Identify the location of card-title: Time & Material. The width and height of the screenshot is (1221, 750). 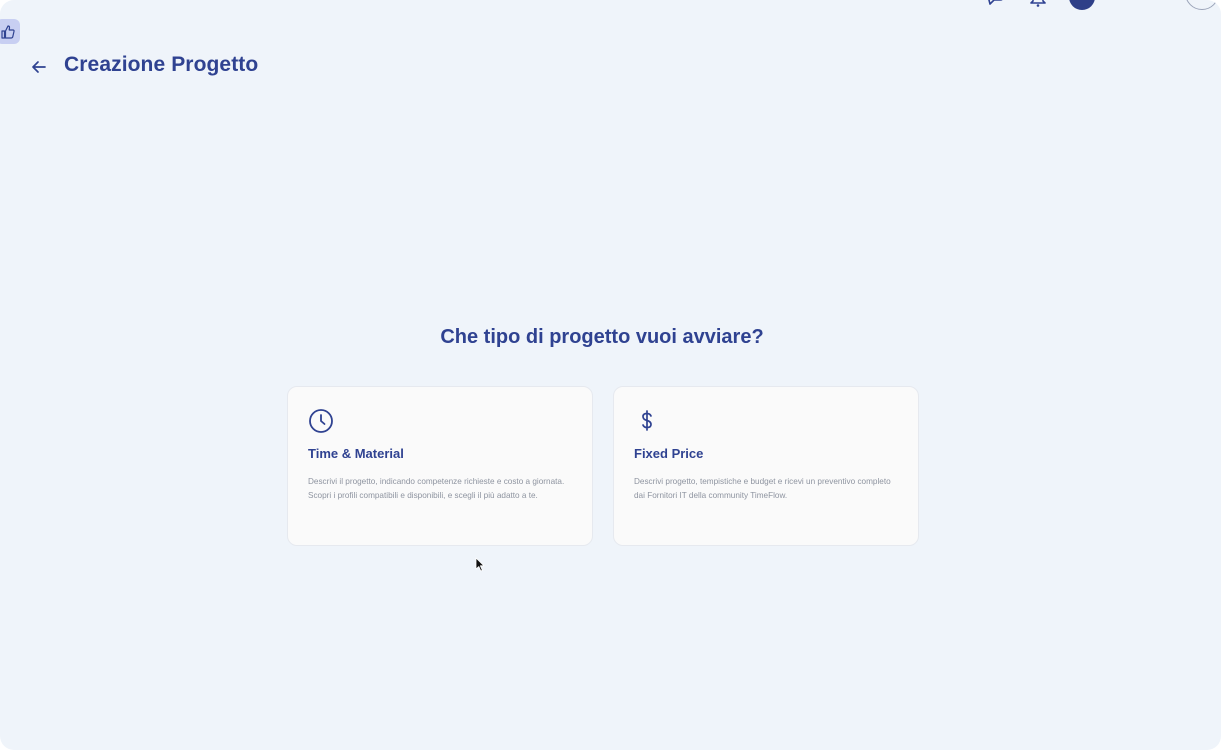
(356, 453).